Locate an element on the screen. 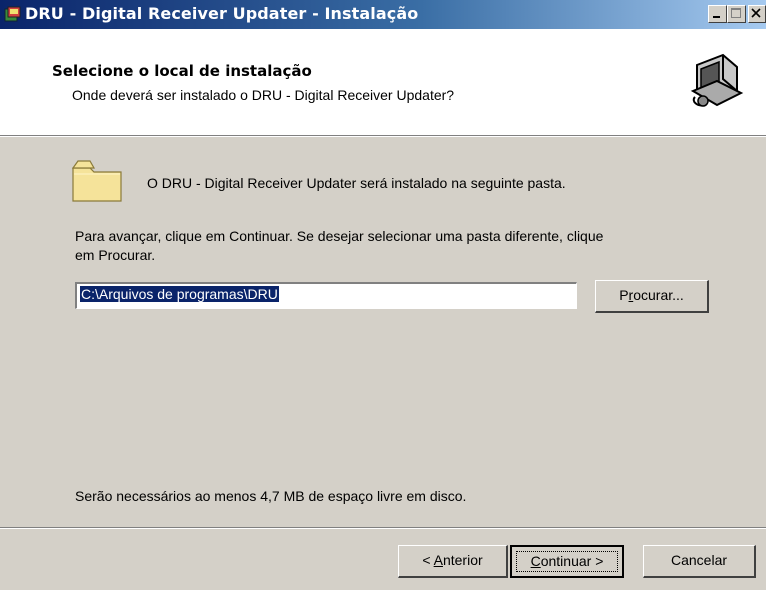  minimize-button is located at coordinates (717, 14).